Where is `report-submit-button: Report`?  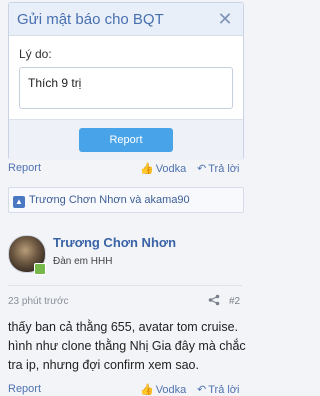
report-submit-button: Report is located at coordinates (126, 140).